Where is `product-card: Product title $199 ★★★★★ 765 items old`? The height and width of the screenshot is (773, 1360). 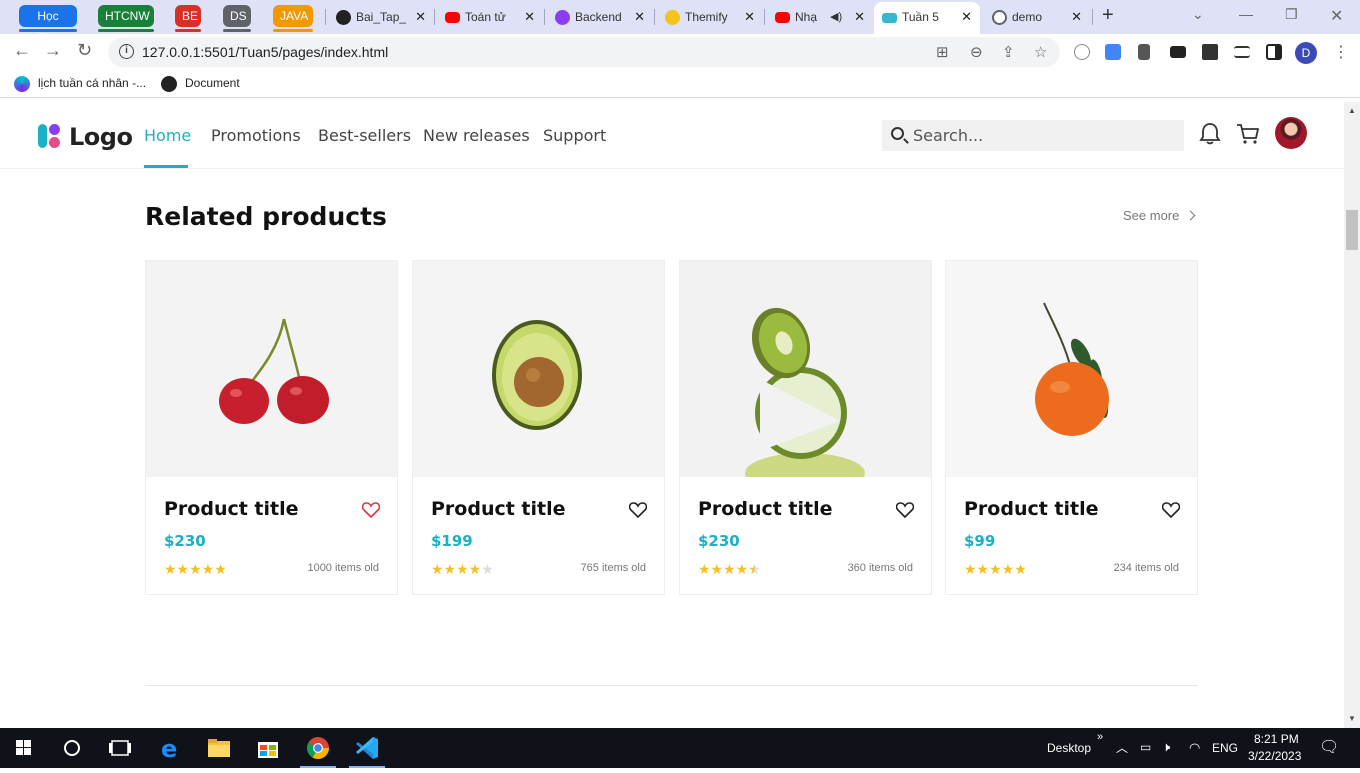
product-card: Product title $199 ★★★★★ 765 items old is located at coordinates (538, 427).